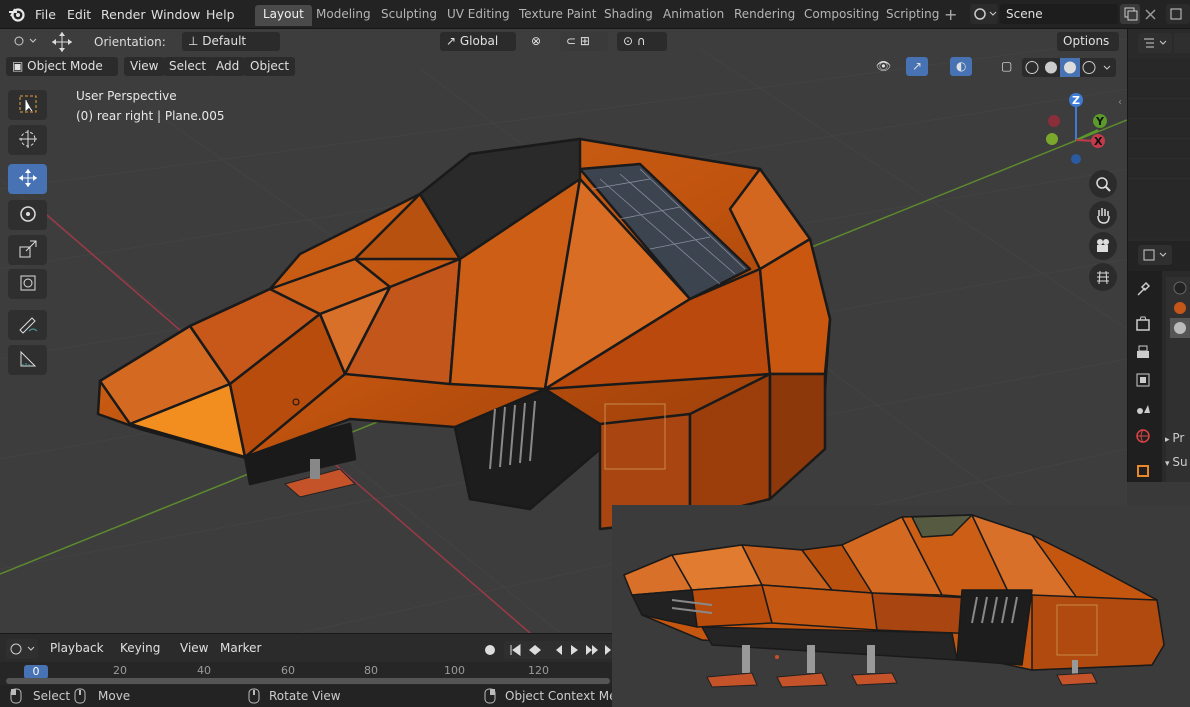 The image size is (1190, 707). What do you see at coordinates (1080, 131) in the screenshot?
I see `axis-gizmo` at bounding box center [1080, 131].